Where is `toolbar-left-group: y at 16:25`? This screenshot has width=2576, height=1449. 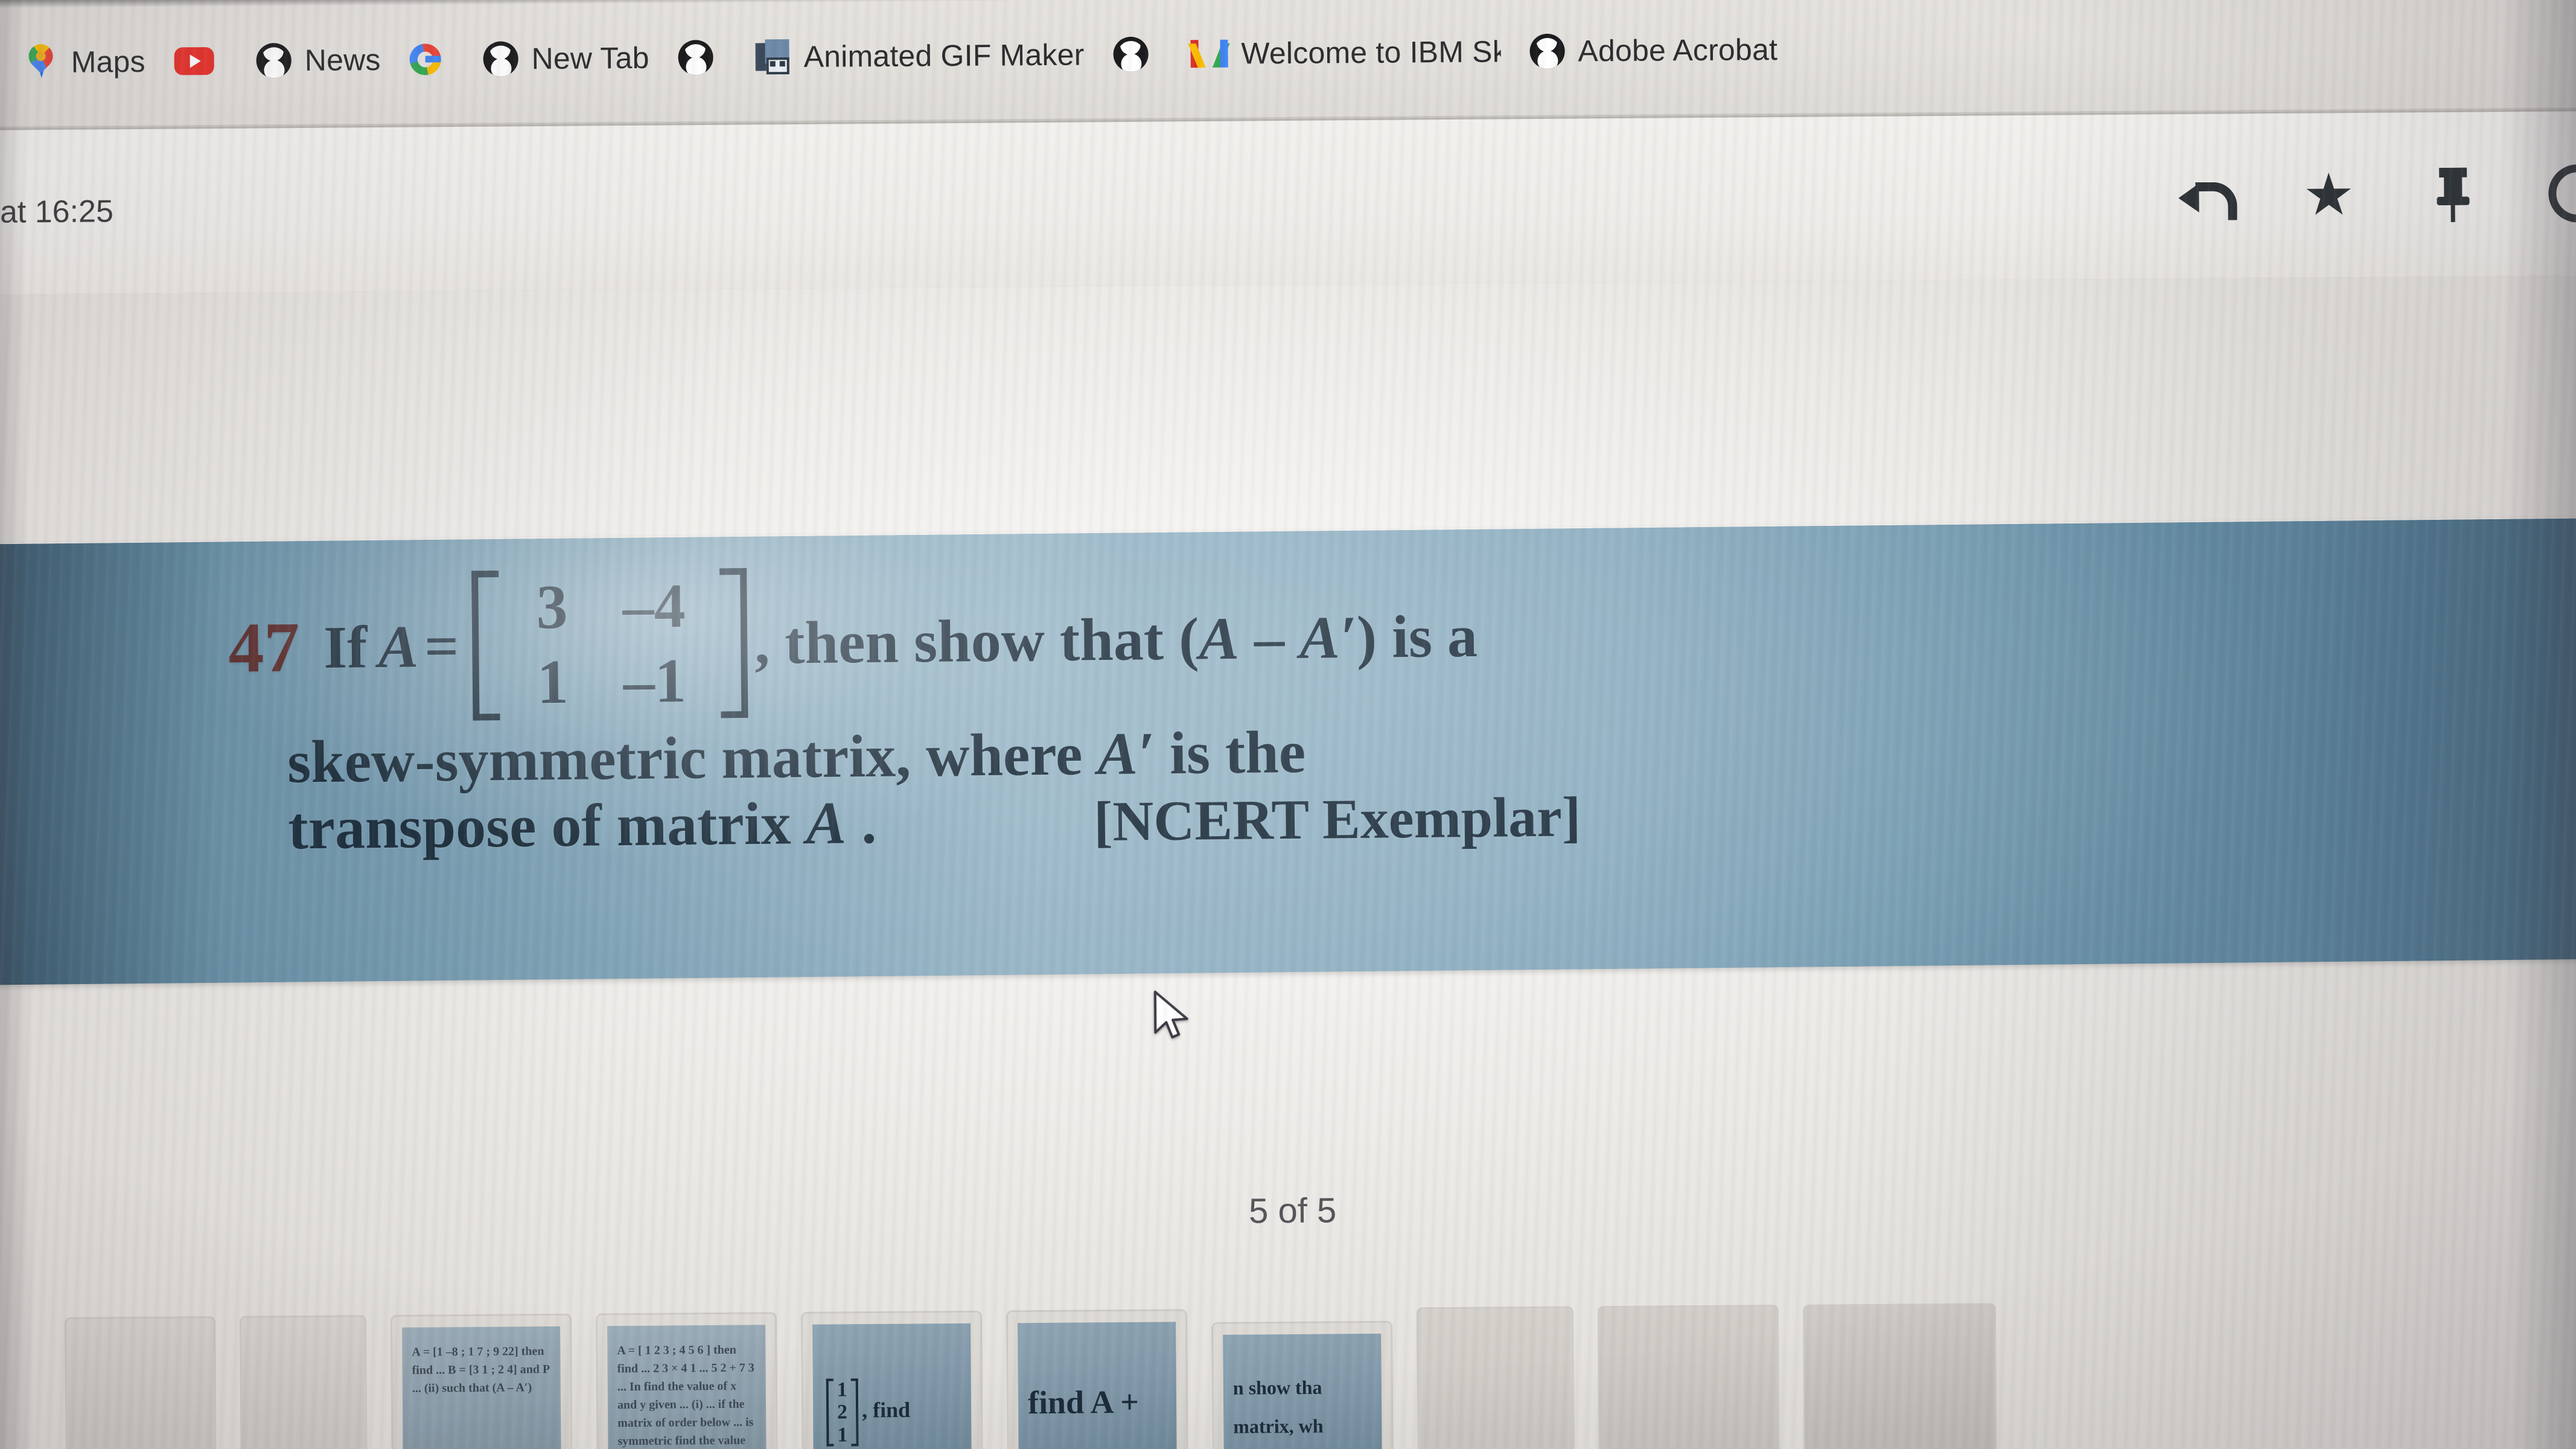
toolbar-left-group: y at 16:25 is located at coordinates (56, 212).